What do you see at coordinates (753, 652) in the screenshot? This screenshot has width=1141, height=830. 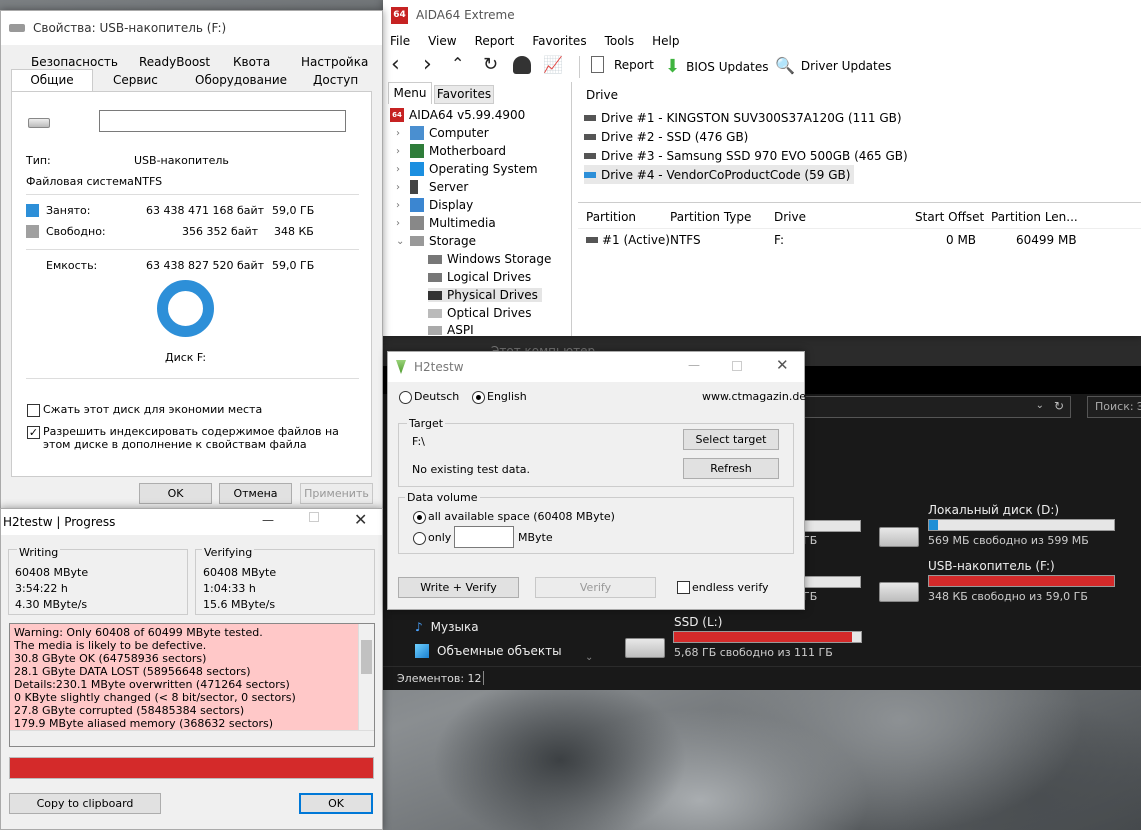 I see `drive-free-text: 5,68 ГБ свободно из 111 ГБ` at bounding box center [753, 652].